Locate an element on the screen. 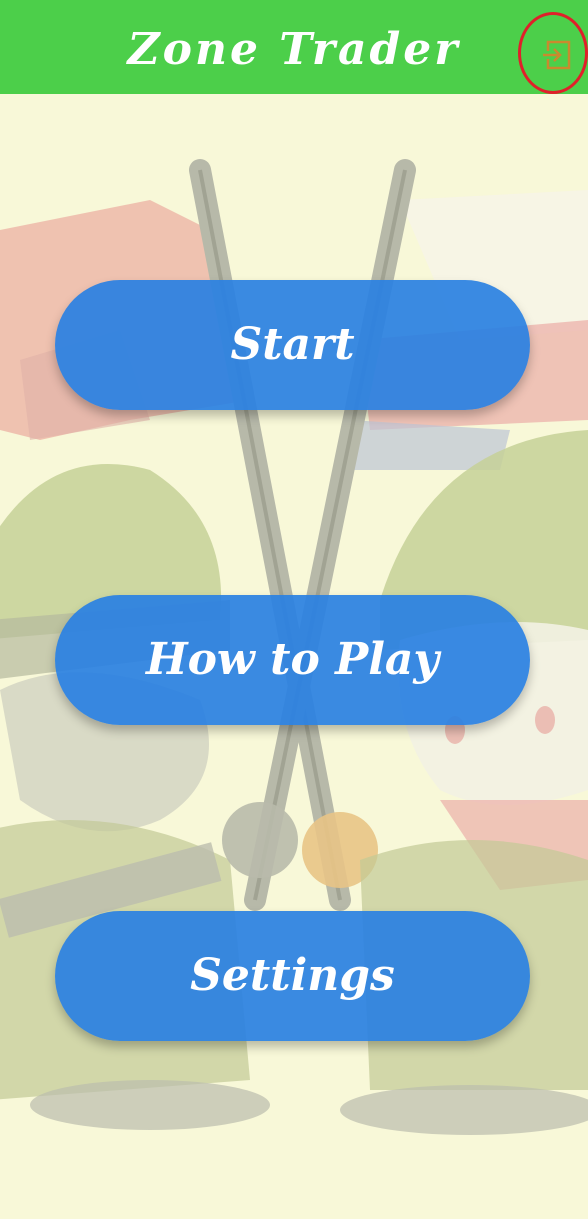 The width and height of the screenshot is (588, 1219). exit-to-app-icon is located at coordinates (557, 55).